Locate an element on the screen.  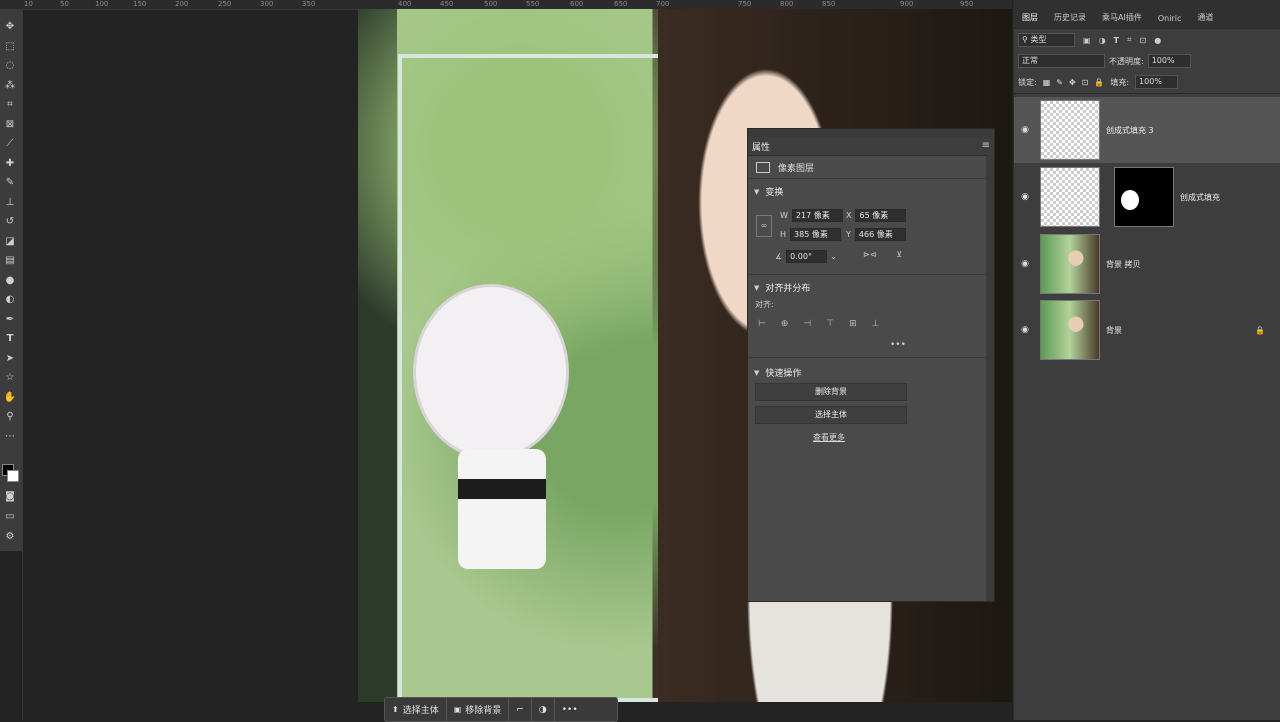
lock-position-icon: ✥ is located at coordinates (1072, 82).